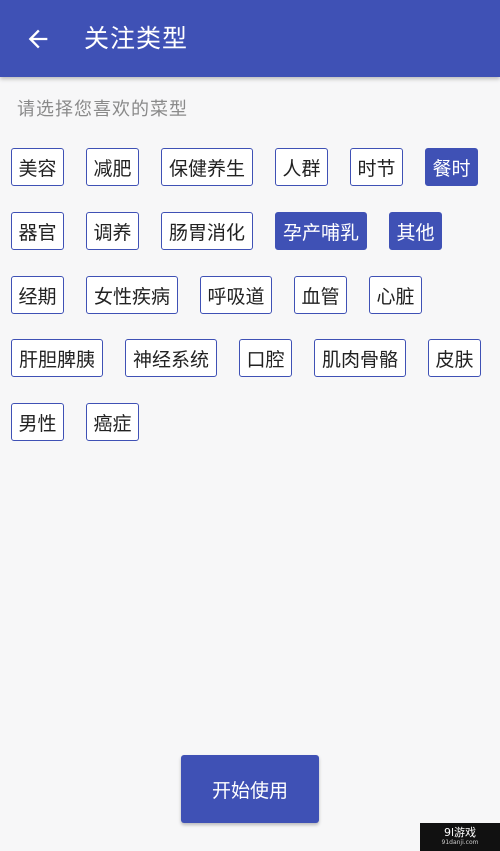  Describe the element at coordinates (451, 167) in the screenshot. I see `tag-meal-time: 餐时` at that location.